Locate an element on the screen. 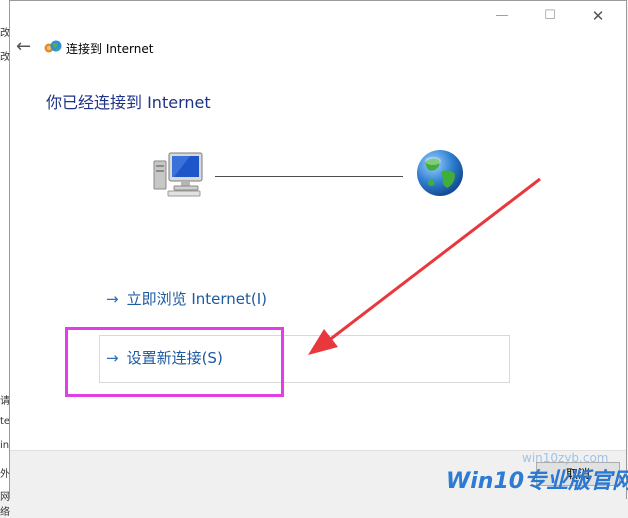 Image resolution: width=628 pixels, height=518 pixels. watermark-brand: Win10 is located at coordinates (485, 481).